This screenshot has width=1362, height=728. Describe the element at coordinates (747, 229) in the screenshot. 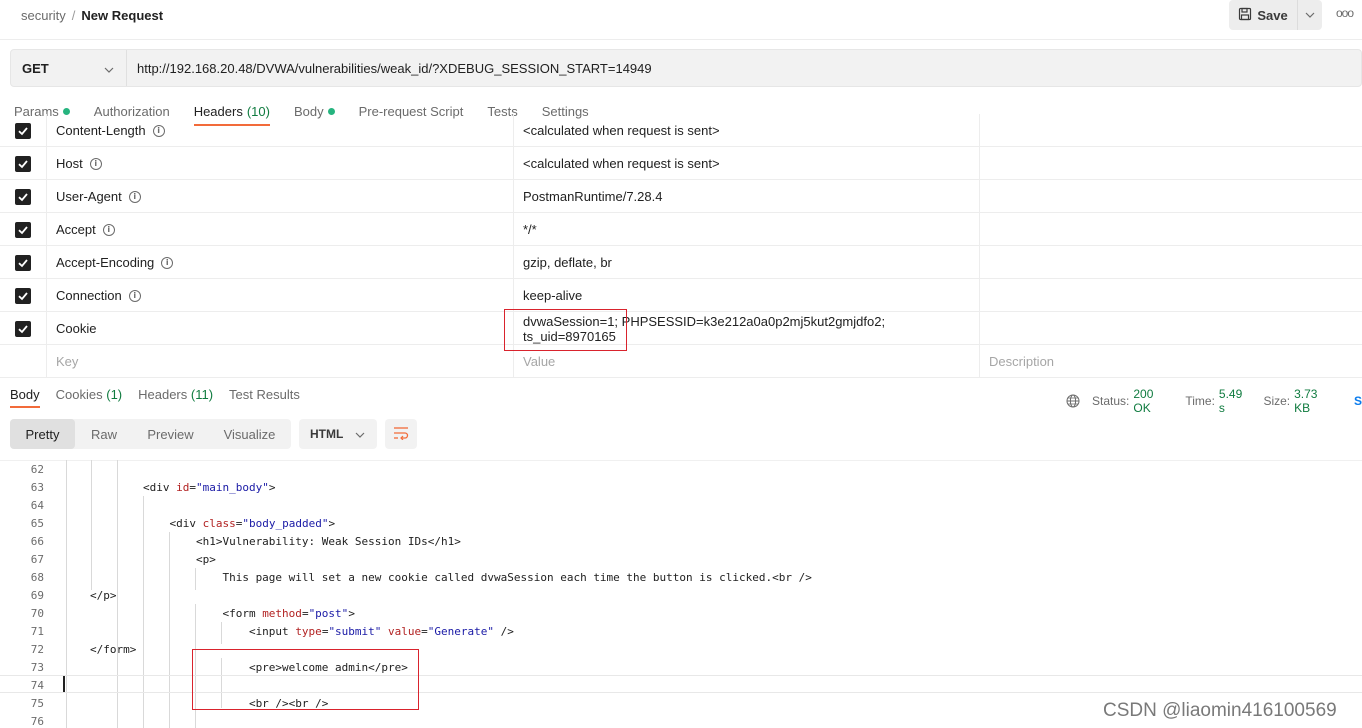

I see `header-value: */*` at that location.